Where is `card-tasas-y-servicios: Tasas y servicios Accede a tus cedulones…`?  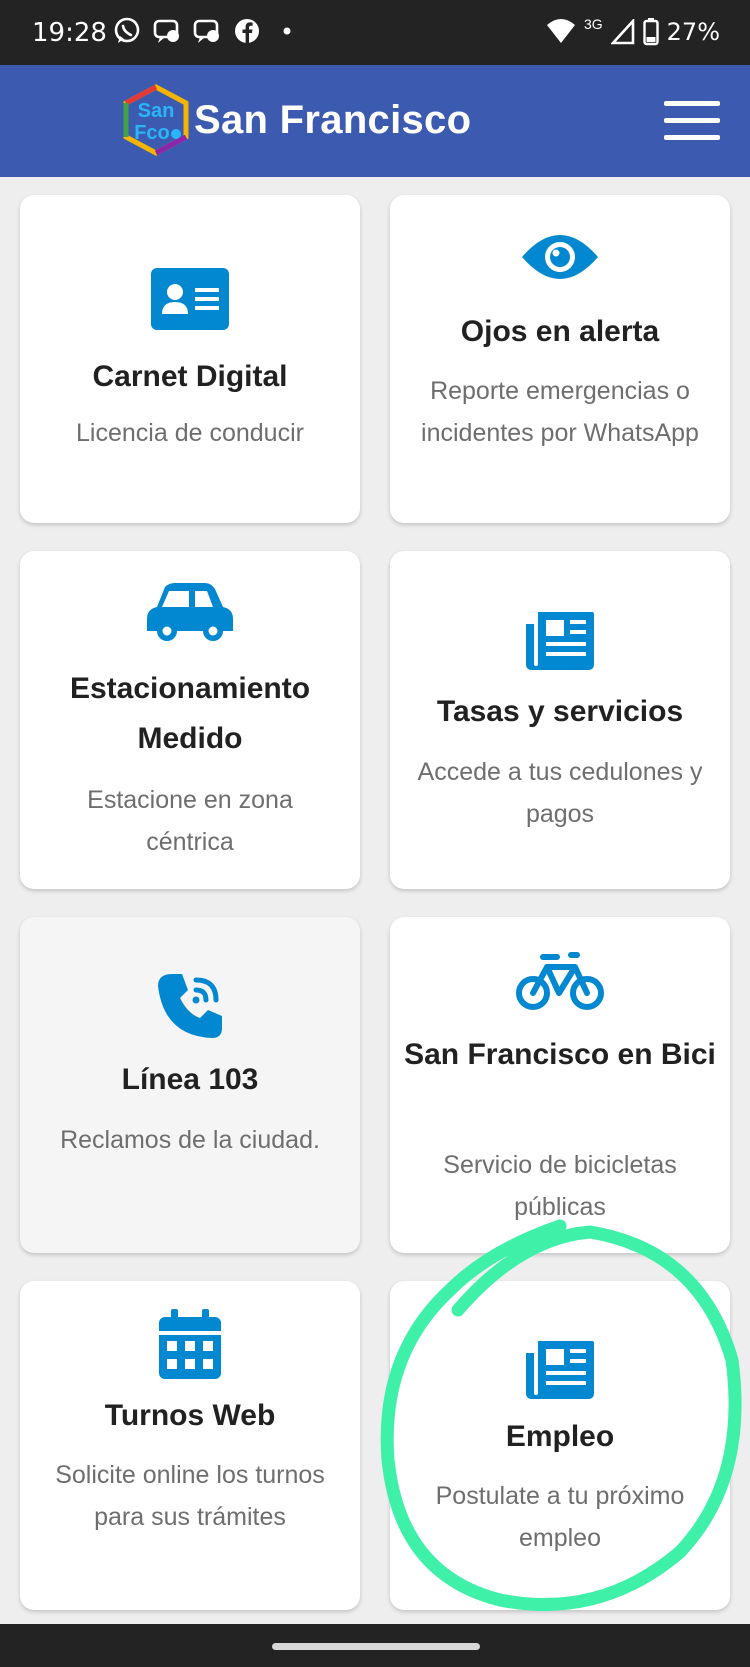 card-tasas-y-servicios: Tasas y servicios Accede a tus cedulones… is located at coordinates (560, 720).